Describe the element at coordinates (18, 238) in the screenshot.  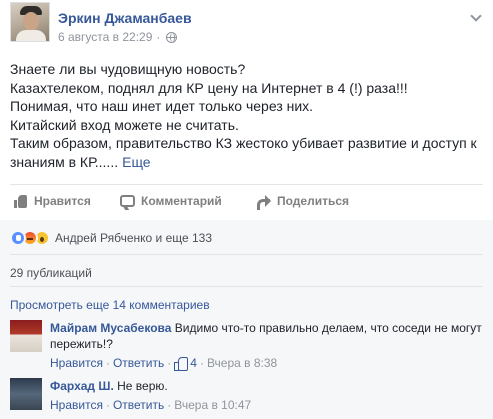
I see `like-reaction-icon` at that location.